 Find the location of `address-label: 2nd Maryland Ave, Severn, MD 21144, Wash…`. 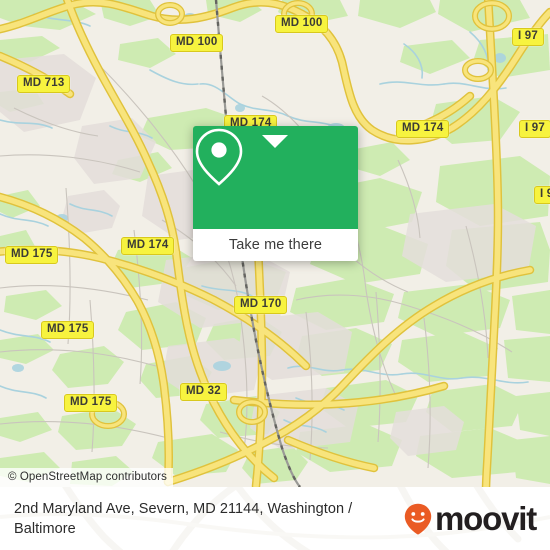

address-label: 2nd Maryland Ave, Severn, MD 21144, Wash… is located at coordinates (183, 518).